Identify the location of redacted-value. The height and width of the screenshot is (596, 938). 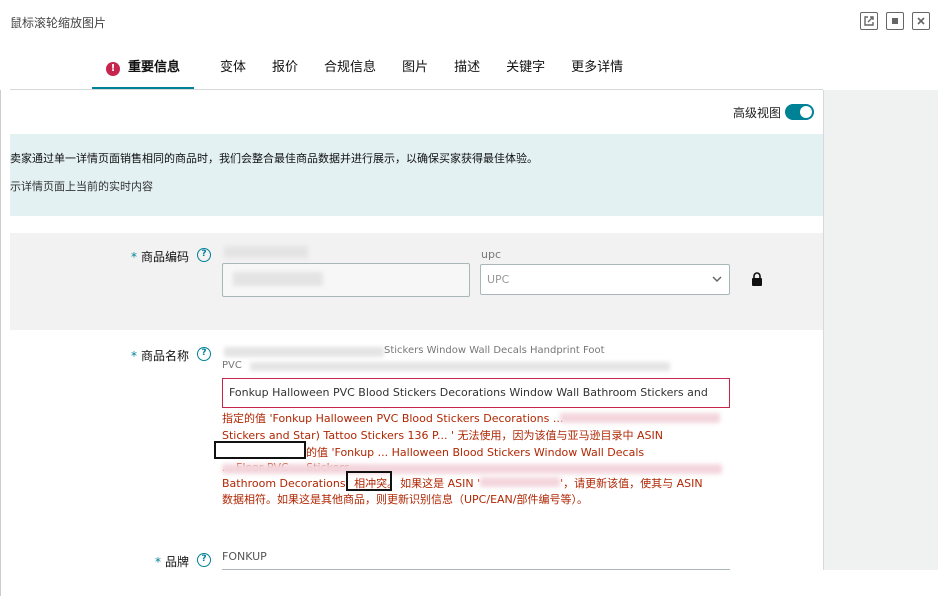
(266, 252).